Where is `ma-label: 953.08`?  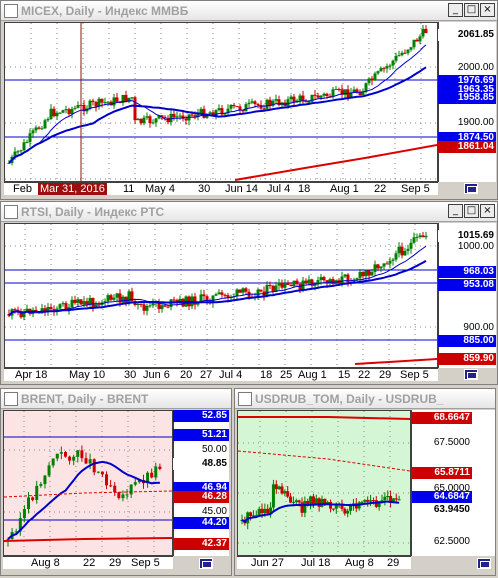 ma-label: 953.08 is located at coordinates (467, 285).